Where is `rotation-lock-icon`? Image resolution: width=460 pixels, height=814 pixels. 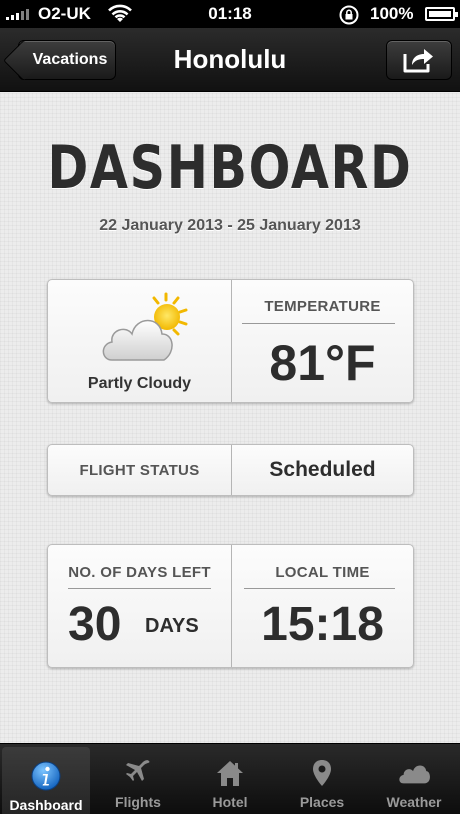
rotation-lock-icon is located at coordinates (349, 15).